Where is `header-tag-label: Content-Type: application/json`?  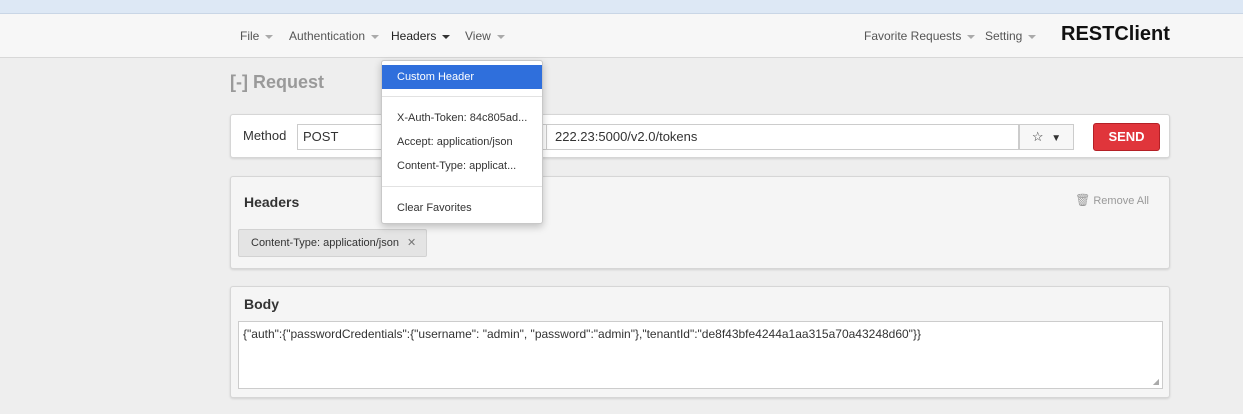
header-tag-label: Content-Type: application/json is located at coordinates (325, 243).